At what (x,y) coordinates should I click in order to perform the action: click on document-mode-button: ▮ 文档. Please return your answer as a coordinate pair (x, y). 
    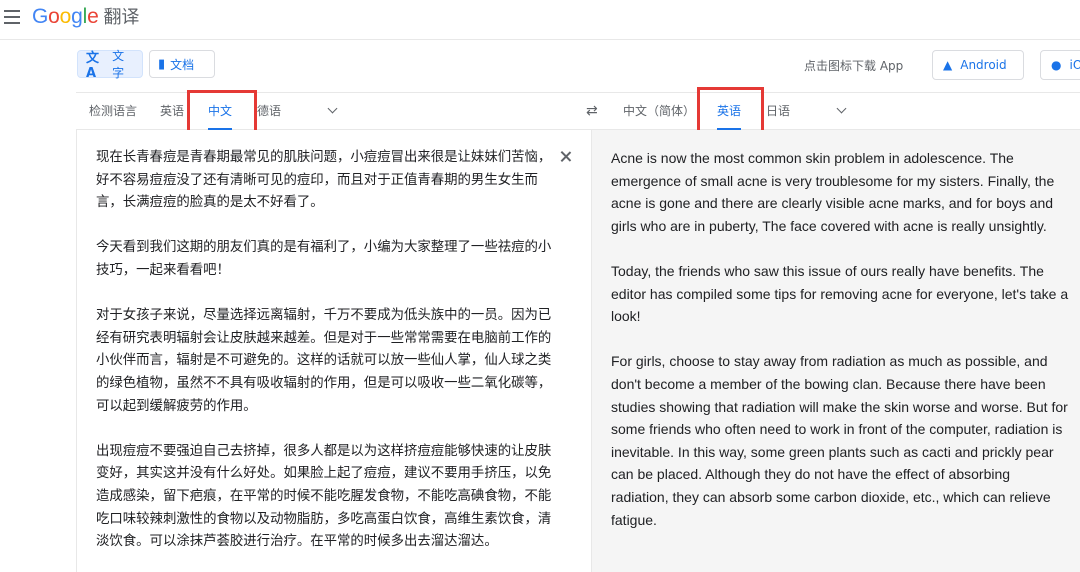
    Looking at the image, I should click on (182, 64).